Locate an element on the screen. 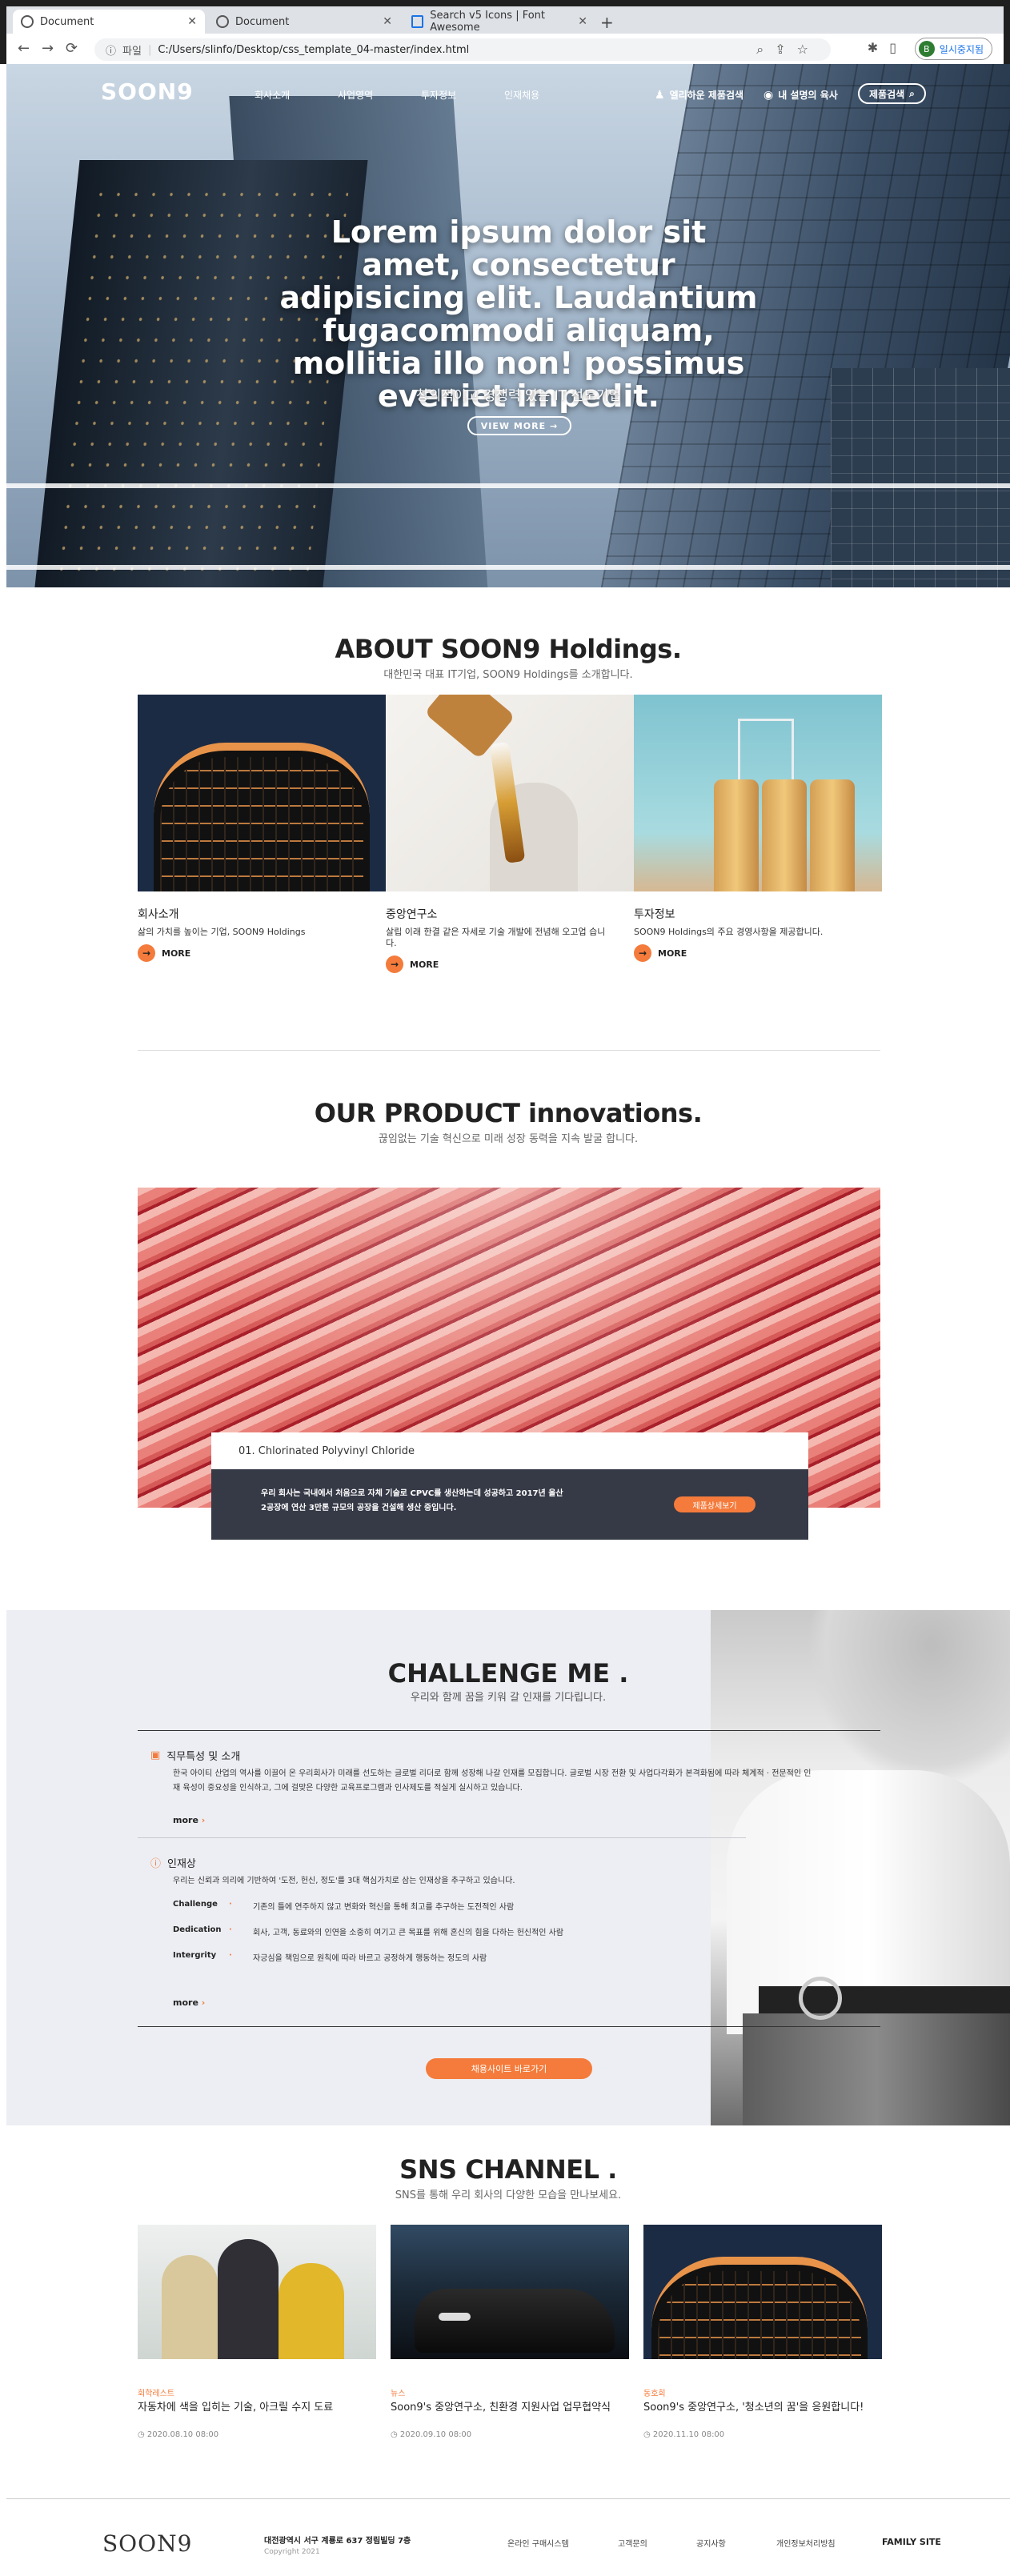 The width and height of the screenshot is (1010, 2576). product-subtitle: 끊임없는 기술 혁신으로 미래 성장 동력을 지속 발굴 합니다. is located at coordinates (508, 1139).